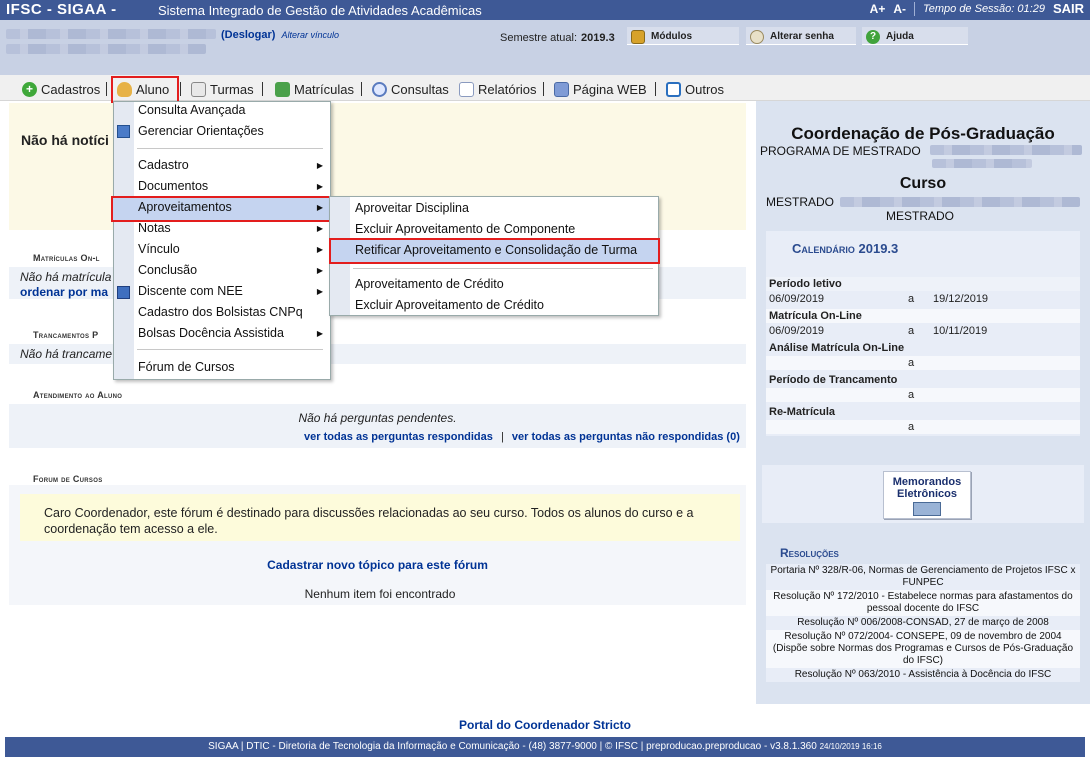  I want to click on menu-consultas: Consultas, so click(409, 89).